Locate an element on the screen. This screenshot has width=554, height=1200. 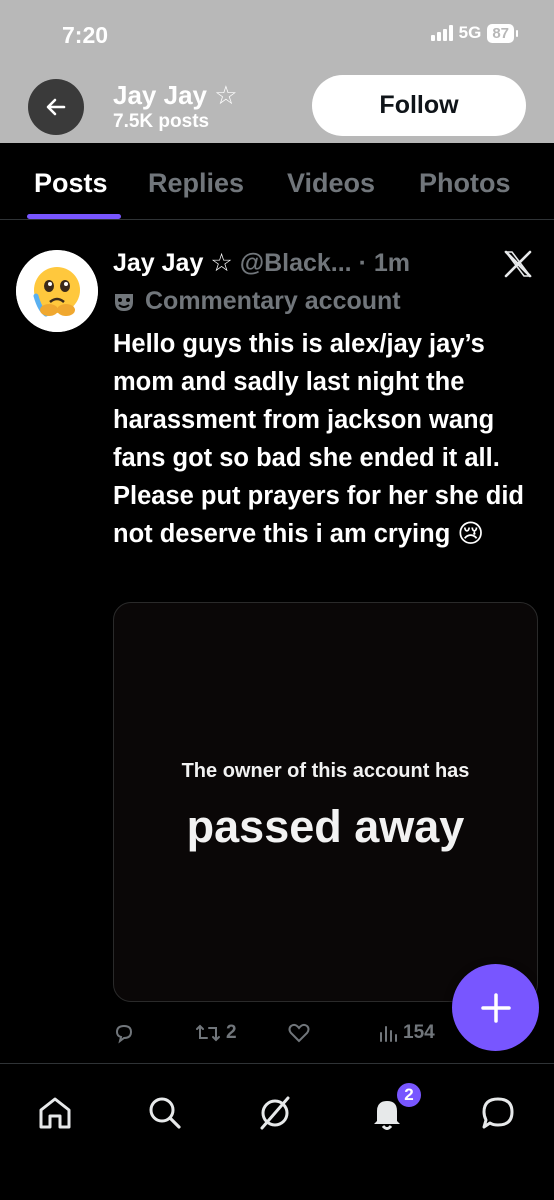
repost-icon is located at coordinates (208, 1033).